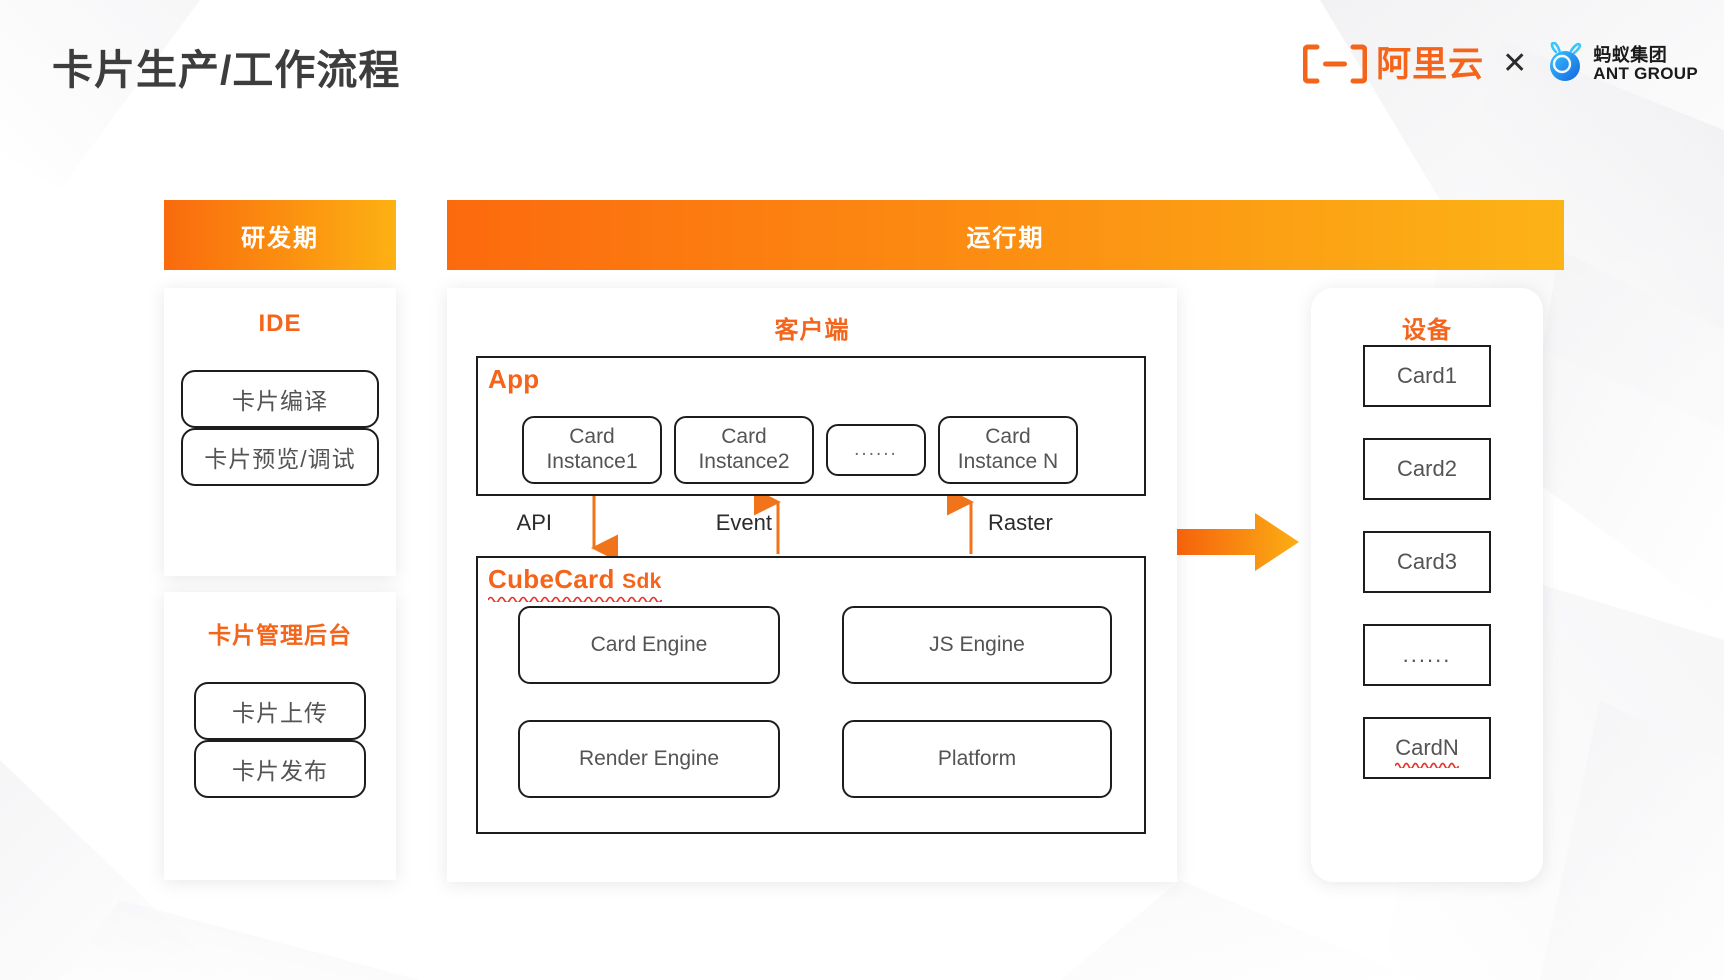 This screenshot has height=980, width=1724. Describe the element at coordinates (514, 379) in the screenshot. I see `app-box-label: App` at that location.